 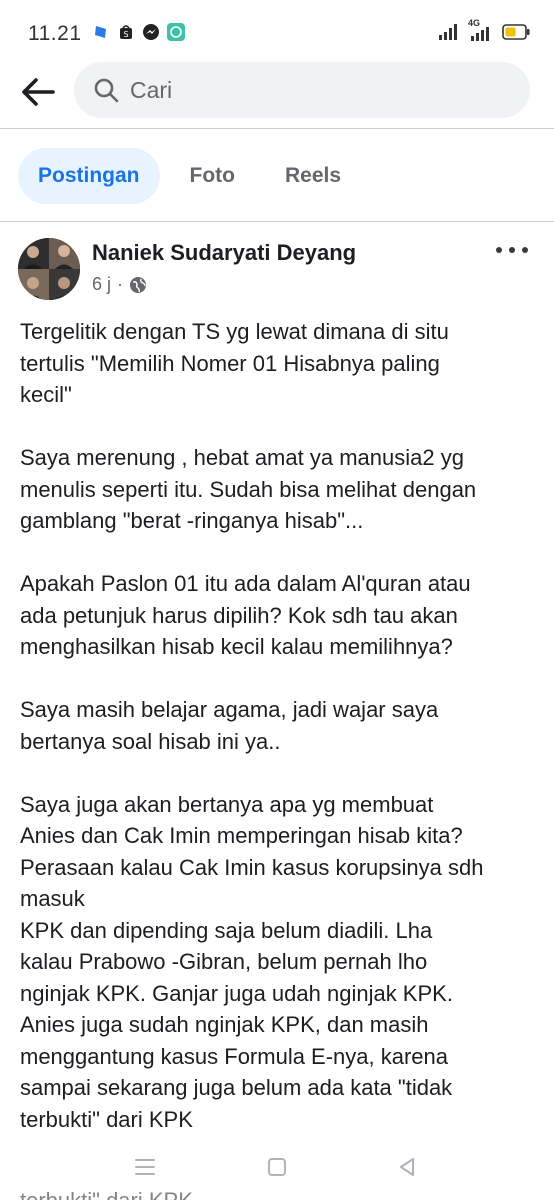 I want to click on square-icon, so click(x=277, y=1167).